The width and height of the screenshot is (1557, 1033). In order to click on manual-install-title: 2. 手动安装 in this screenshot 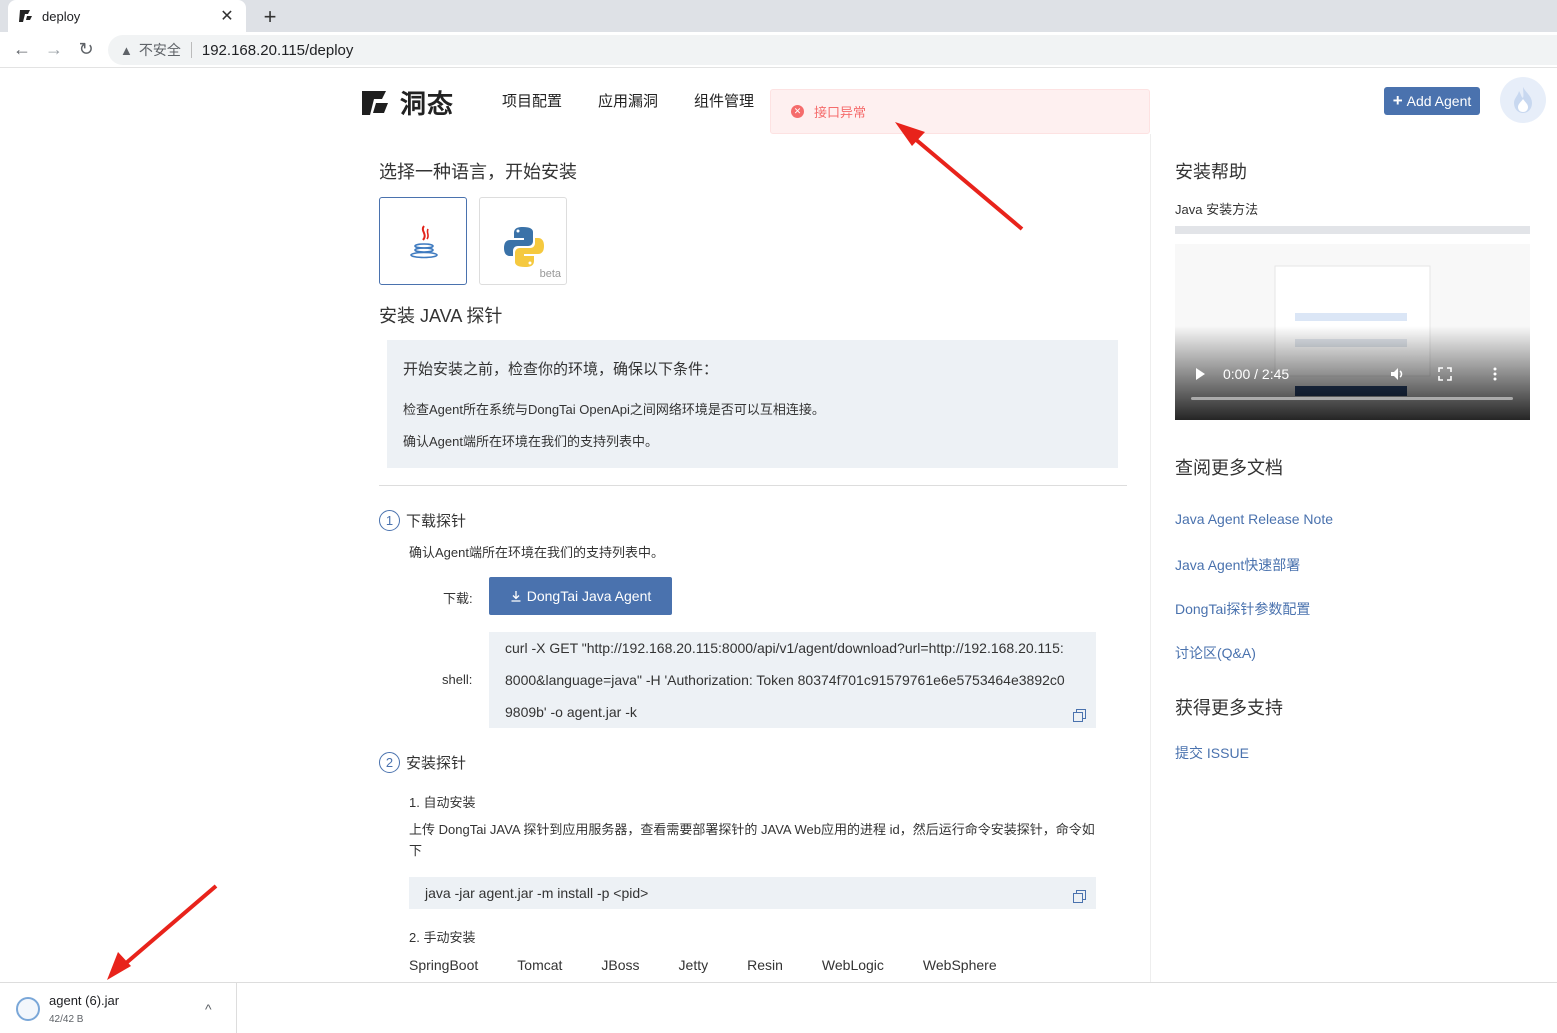, I will do `click(442, 937)`.